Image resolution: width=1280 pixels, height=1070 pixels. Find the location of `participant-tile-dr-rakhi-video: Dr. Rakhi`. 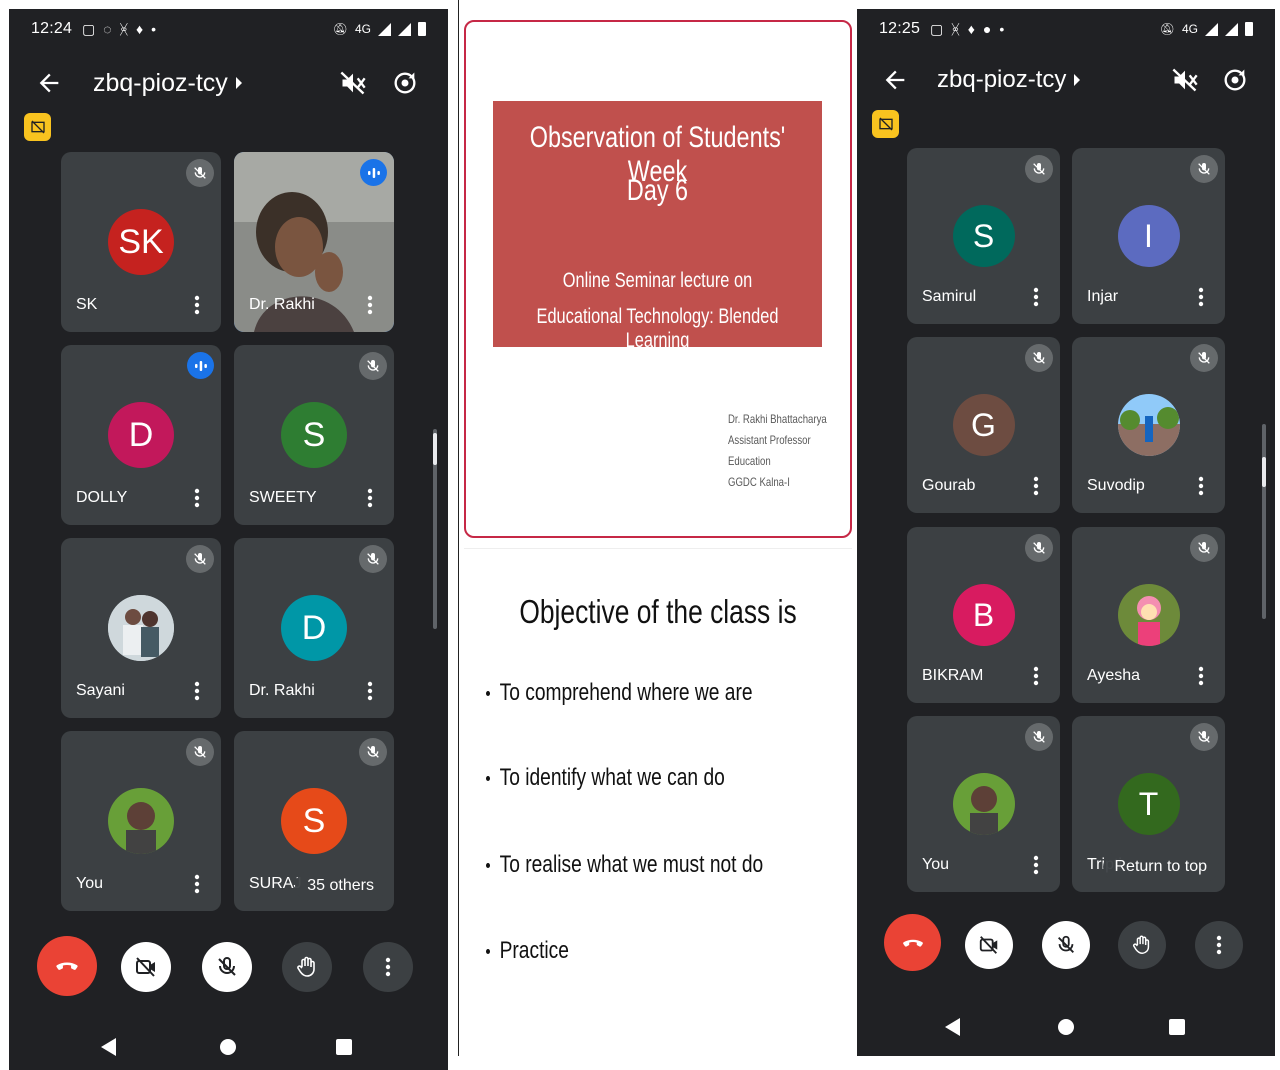

participant-tile-dr-rakhi-video: Dr. Rakhi is located at coordinates (314, 242).